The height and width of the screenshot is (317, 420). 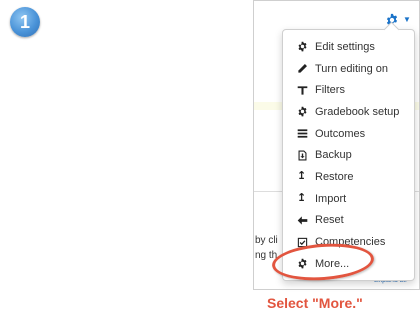 I want to click on menu-item-turn-editing-on: Turn editing on, so click(x=348, y=69).